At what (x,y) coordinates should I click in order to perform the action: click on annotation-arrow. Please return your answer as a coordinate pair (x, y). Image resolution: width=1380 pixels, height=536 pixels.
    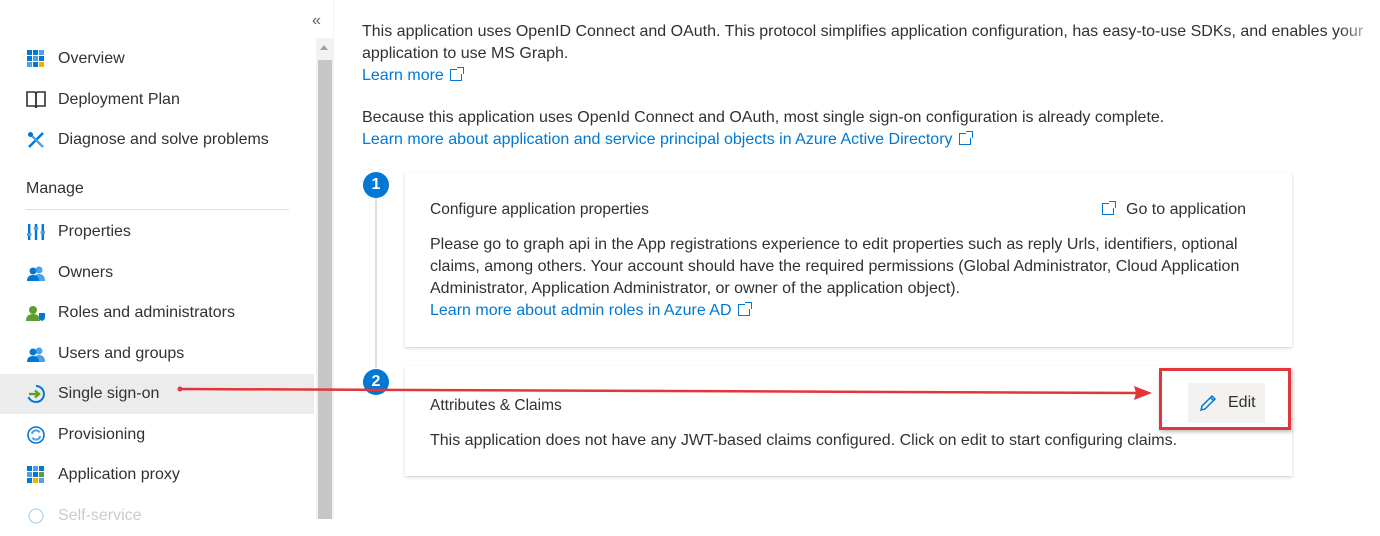
    Looking at the image, I should click on (664, 393).